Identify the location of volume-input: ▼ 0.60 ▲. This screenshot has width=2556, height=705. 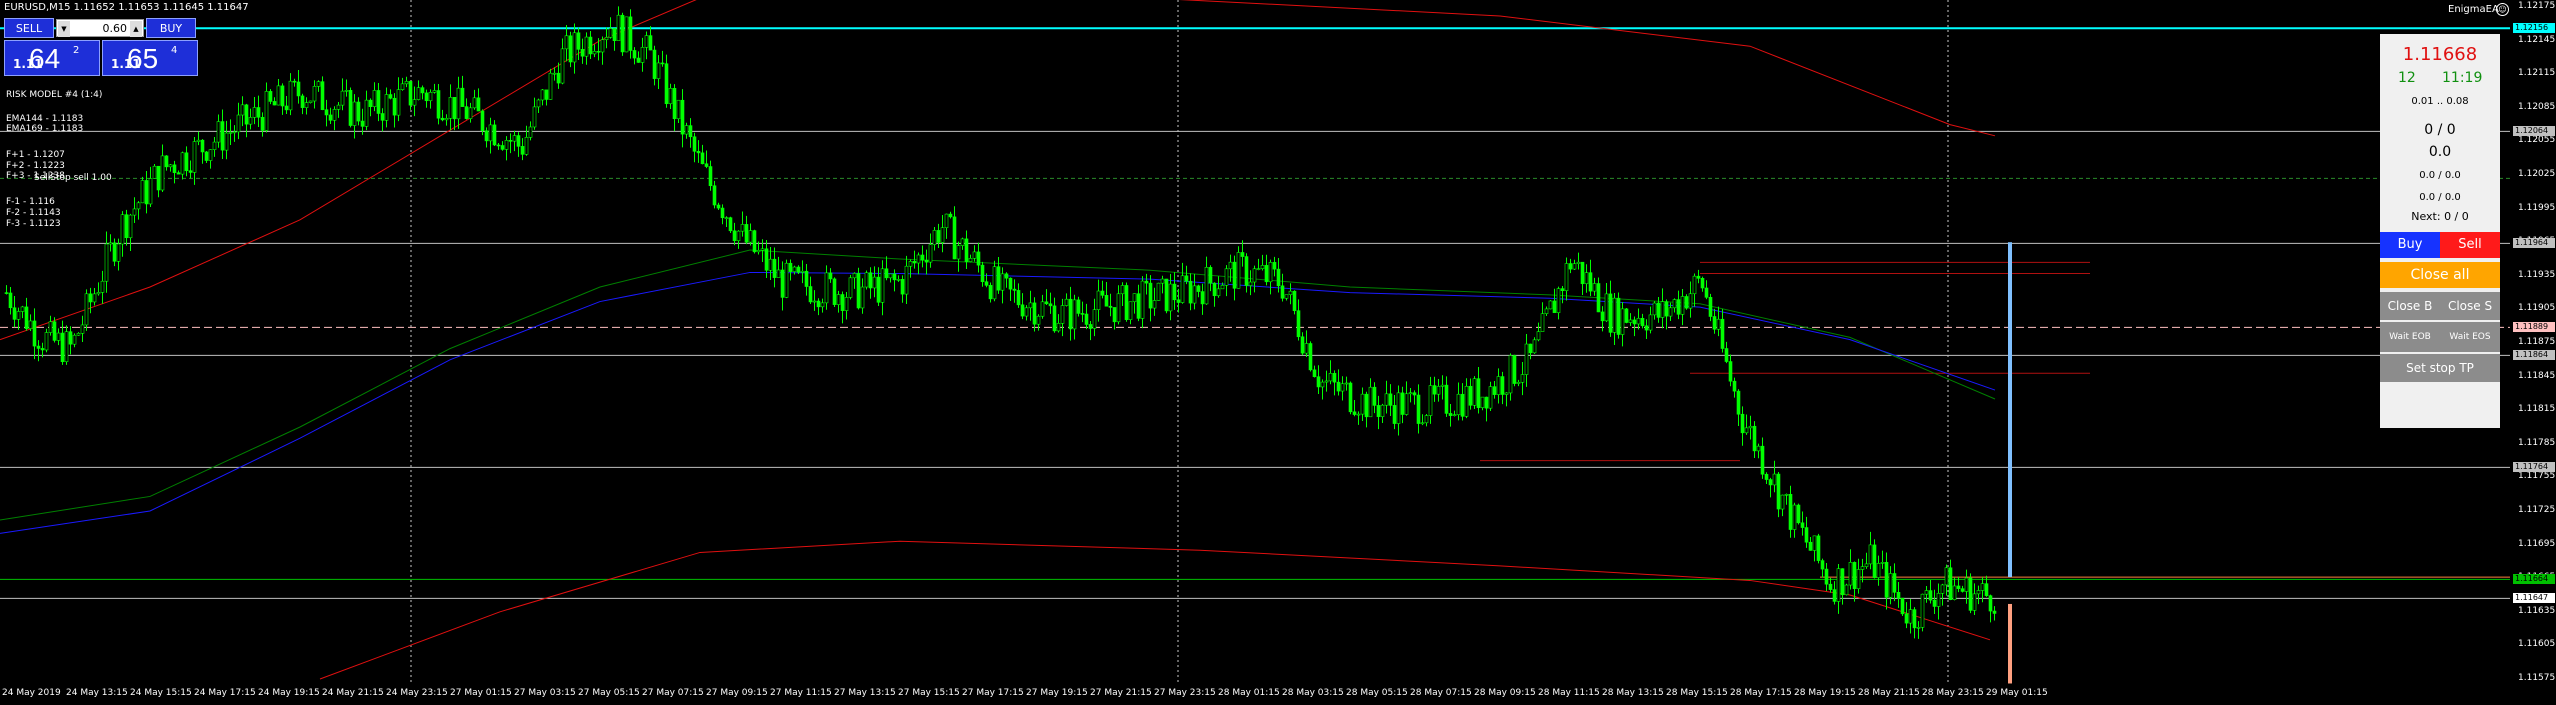
(100, 28).